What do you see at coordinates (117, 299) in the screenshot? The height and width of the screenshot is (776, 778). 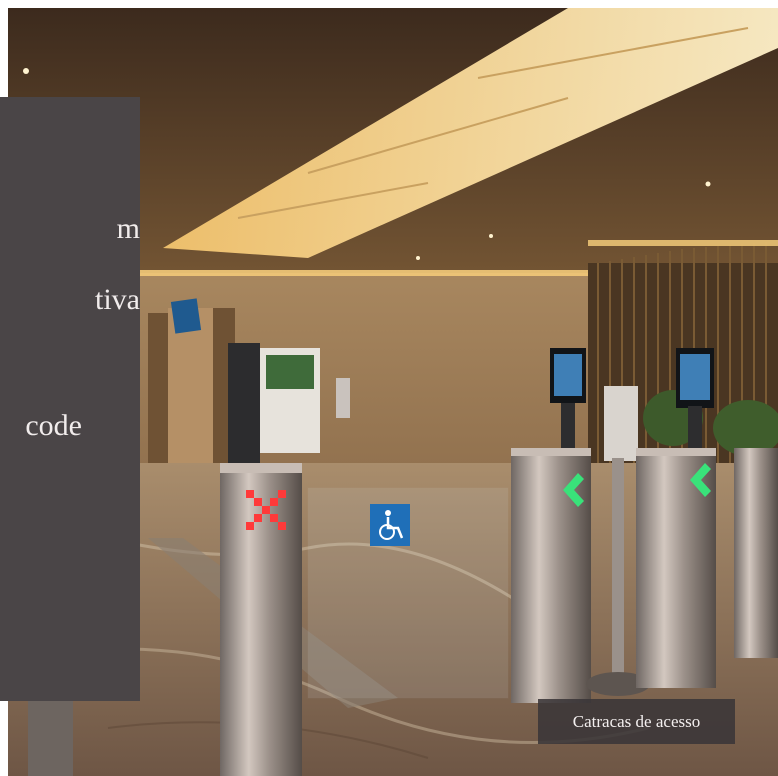 I see `overlay-text-line: tiva` at bounding box center [117, 299].